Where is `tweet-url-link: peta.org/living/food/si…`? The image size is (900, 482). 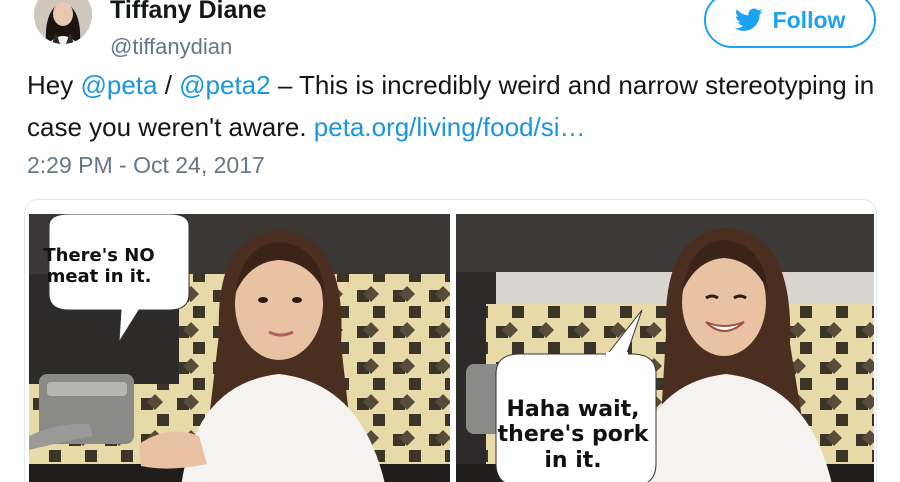
tweet-url-link: peta.org/living/food/si… is located at coordinates (450, 127).